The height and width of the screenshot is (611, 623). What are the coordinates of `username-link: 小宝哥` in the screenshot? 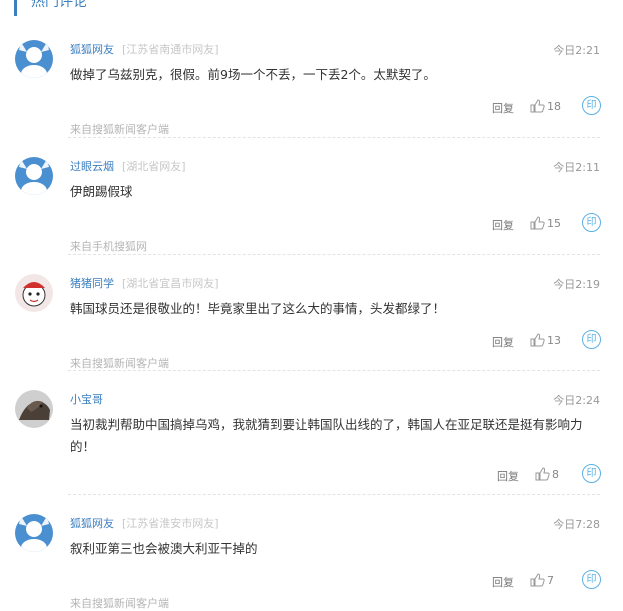 It's located at (86, 399).